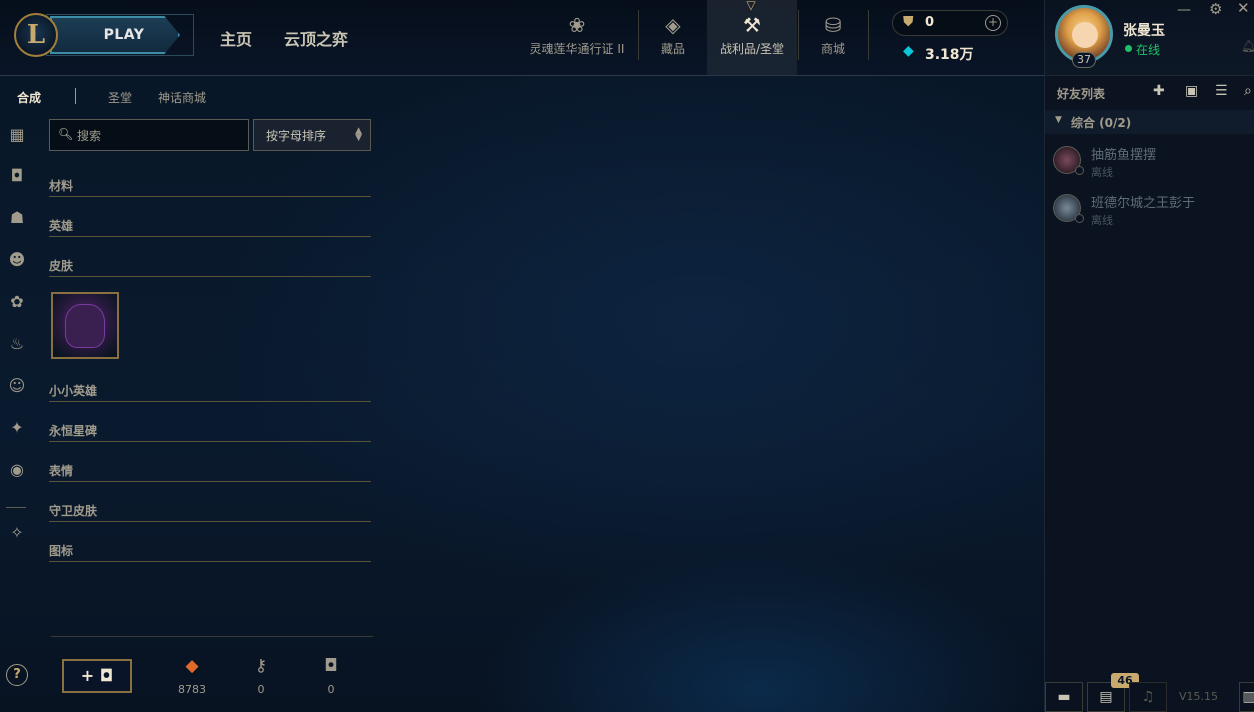 The width and height of the screenshot is (1254, 712). What do you see at coordinates (89, 136) in the screenshot?
I see `search-placeholder: 搜索` at bounding box center [89, 136].